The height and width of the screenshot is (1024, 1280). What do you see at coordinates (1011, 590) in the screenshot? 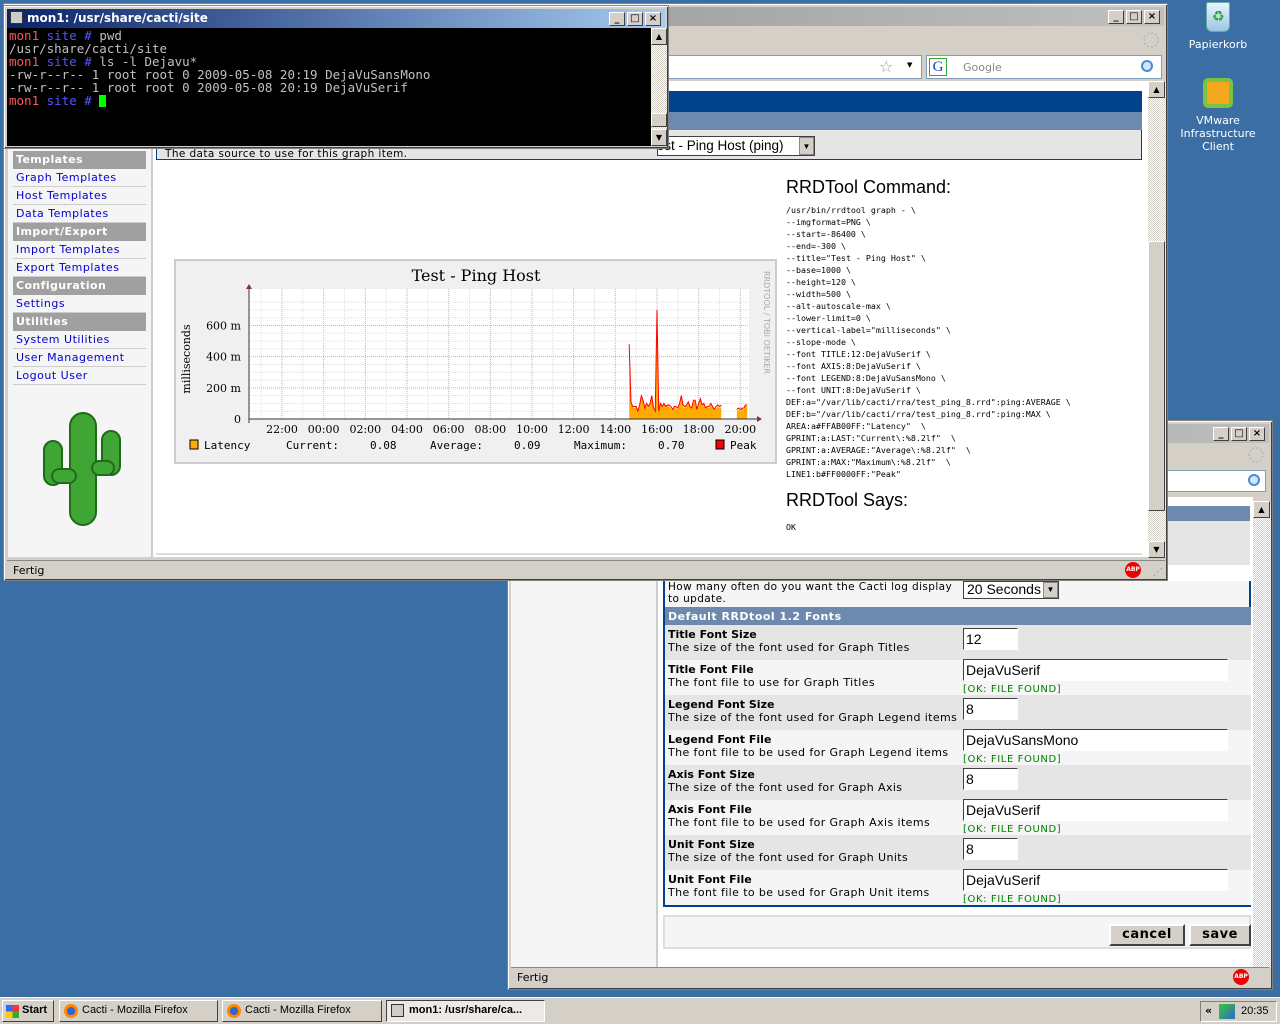
I see `log-refresh-select: 20 Seconds ▼` at bounding box center [1011, 590].